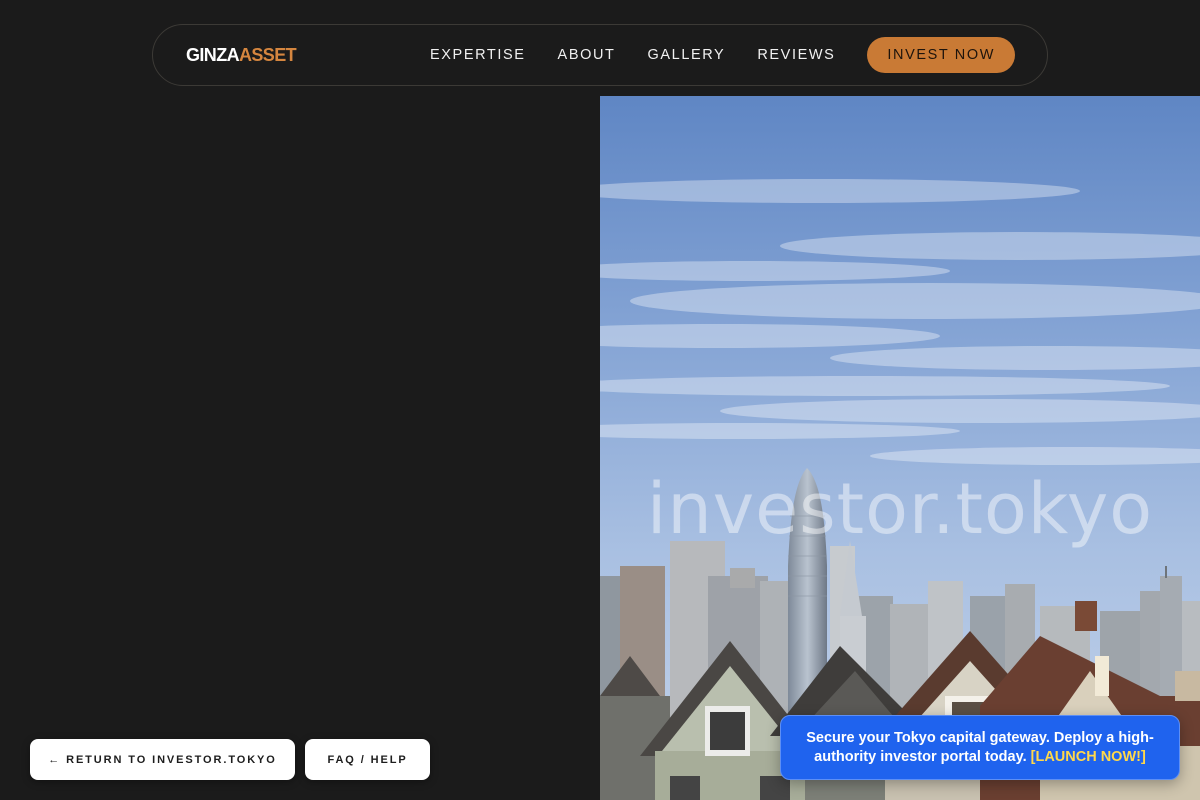  I want to click on nav-link-expertise: EXPERTISE, so click(478, 55).